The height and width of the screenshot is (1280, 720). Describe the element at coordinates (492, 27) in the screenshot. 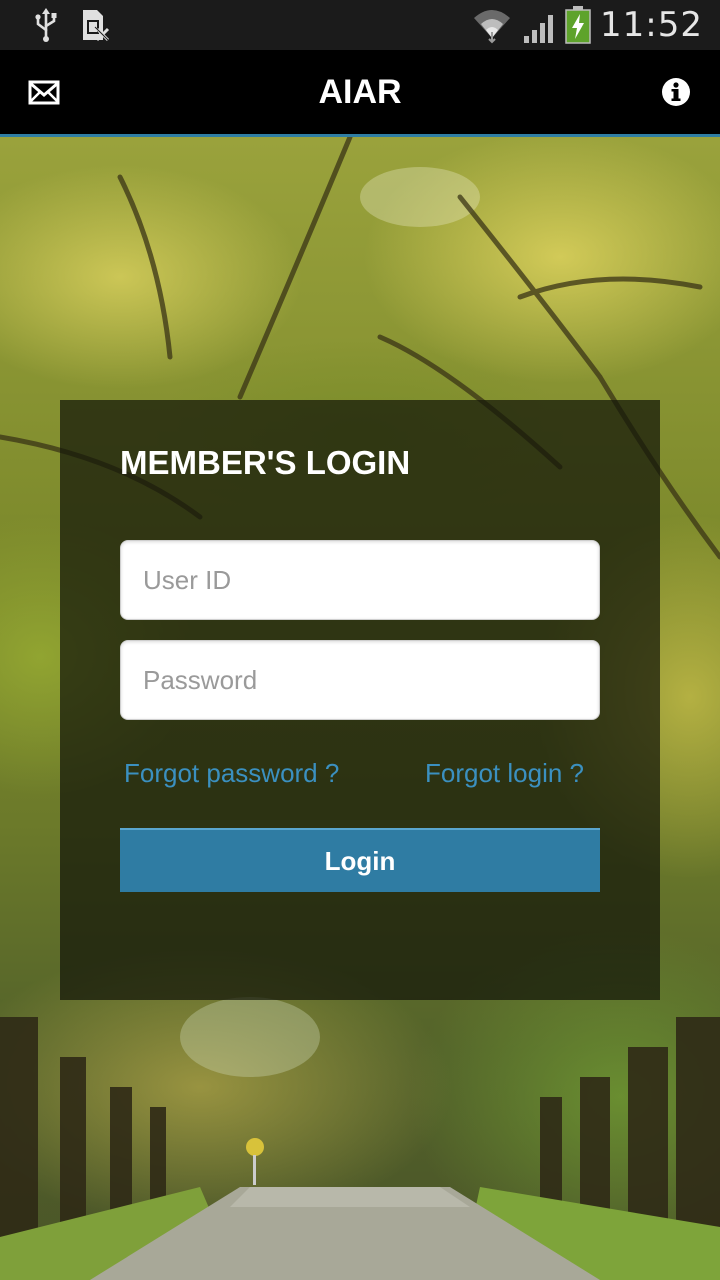

I see `wifi-icon` at that location.